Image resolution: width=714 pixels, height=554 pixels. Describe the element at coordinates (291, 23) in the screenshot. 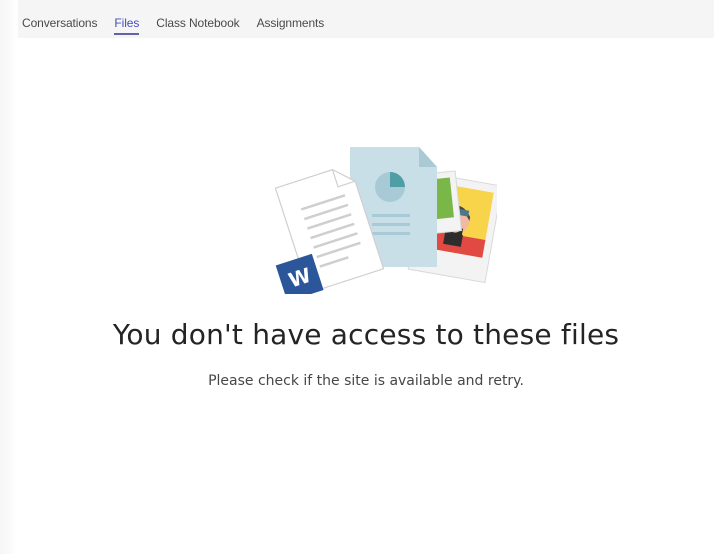

I see `tab-assignments: Assignments` at that location.